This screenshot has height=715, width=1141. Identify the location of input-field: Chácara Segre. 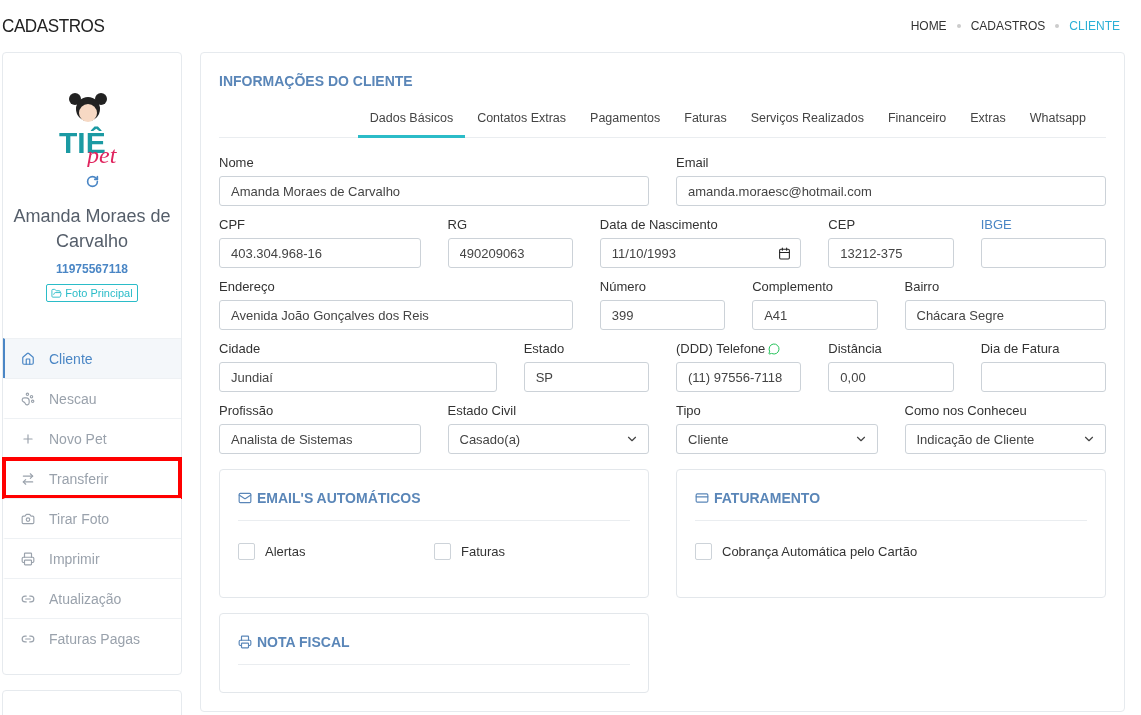
(1005, 315).